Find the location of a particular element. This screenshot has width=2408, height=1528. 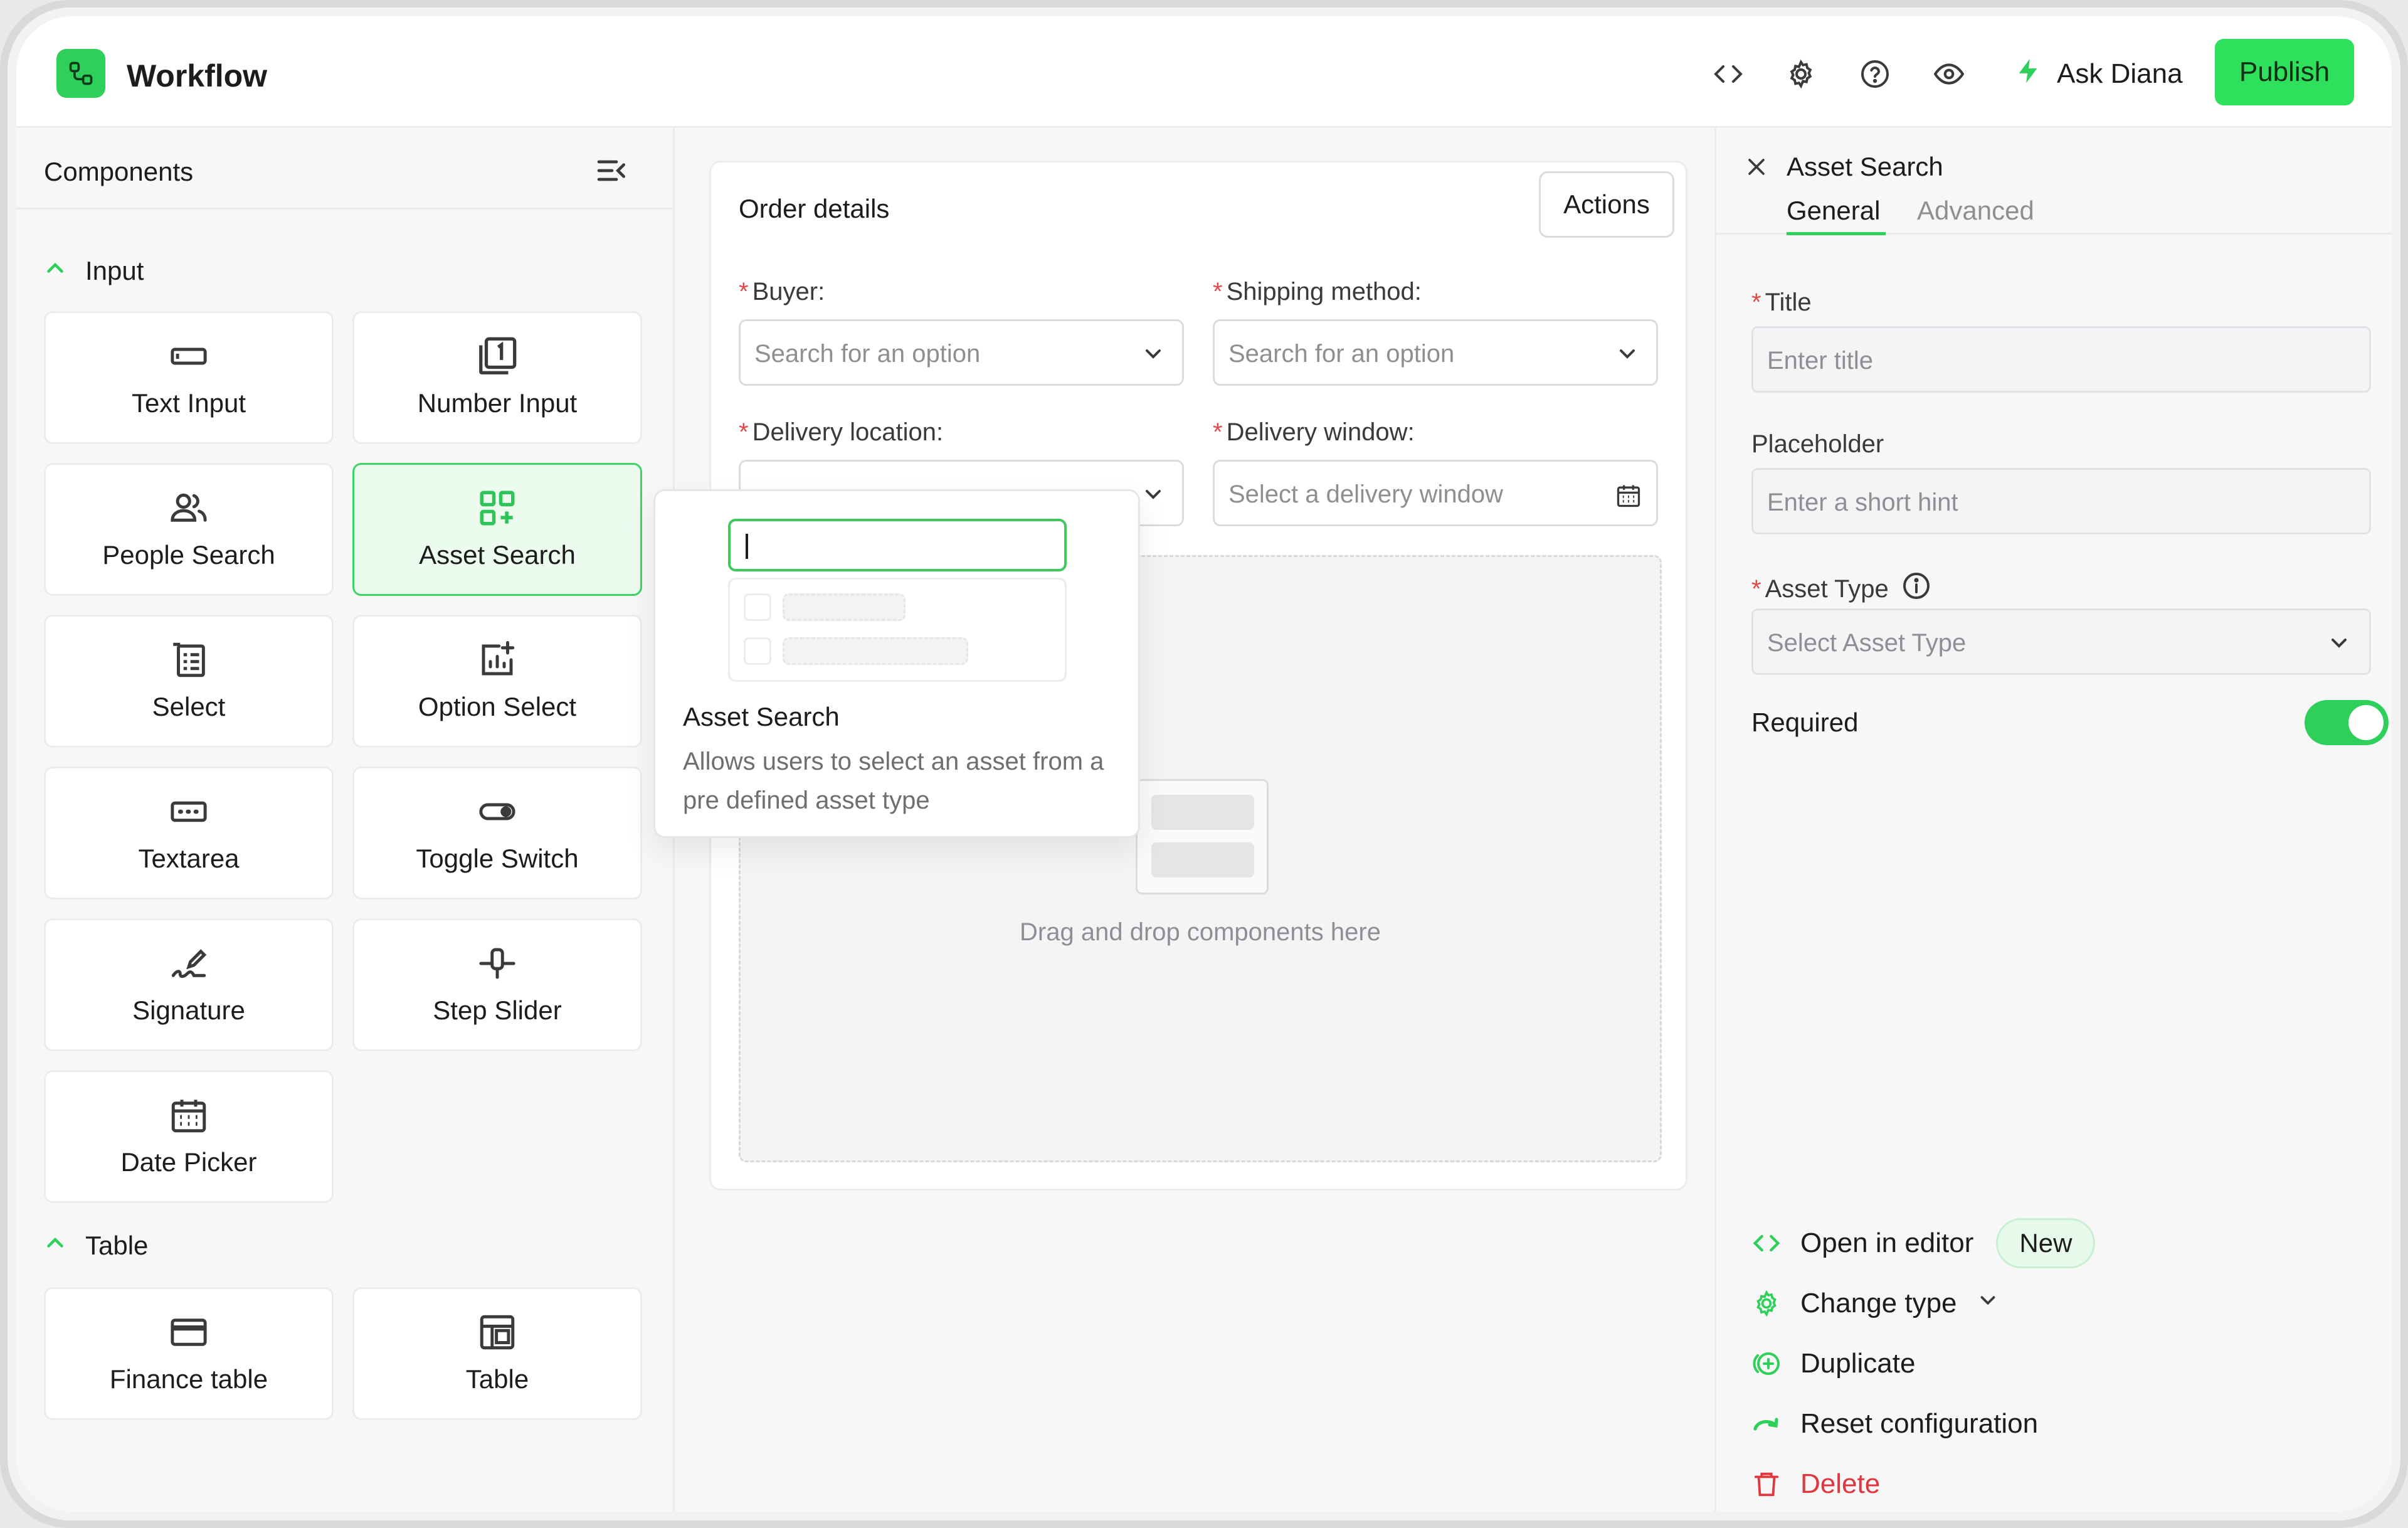

drop-placeholder-icon is located at coordinates (1202, 837).